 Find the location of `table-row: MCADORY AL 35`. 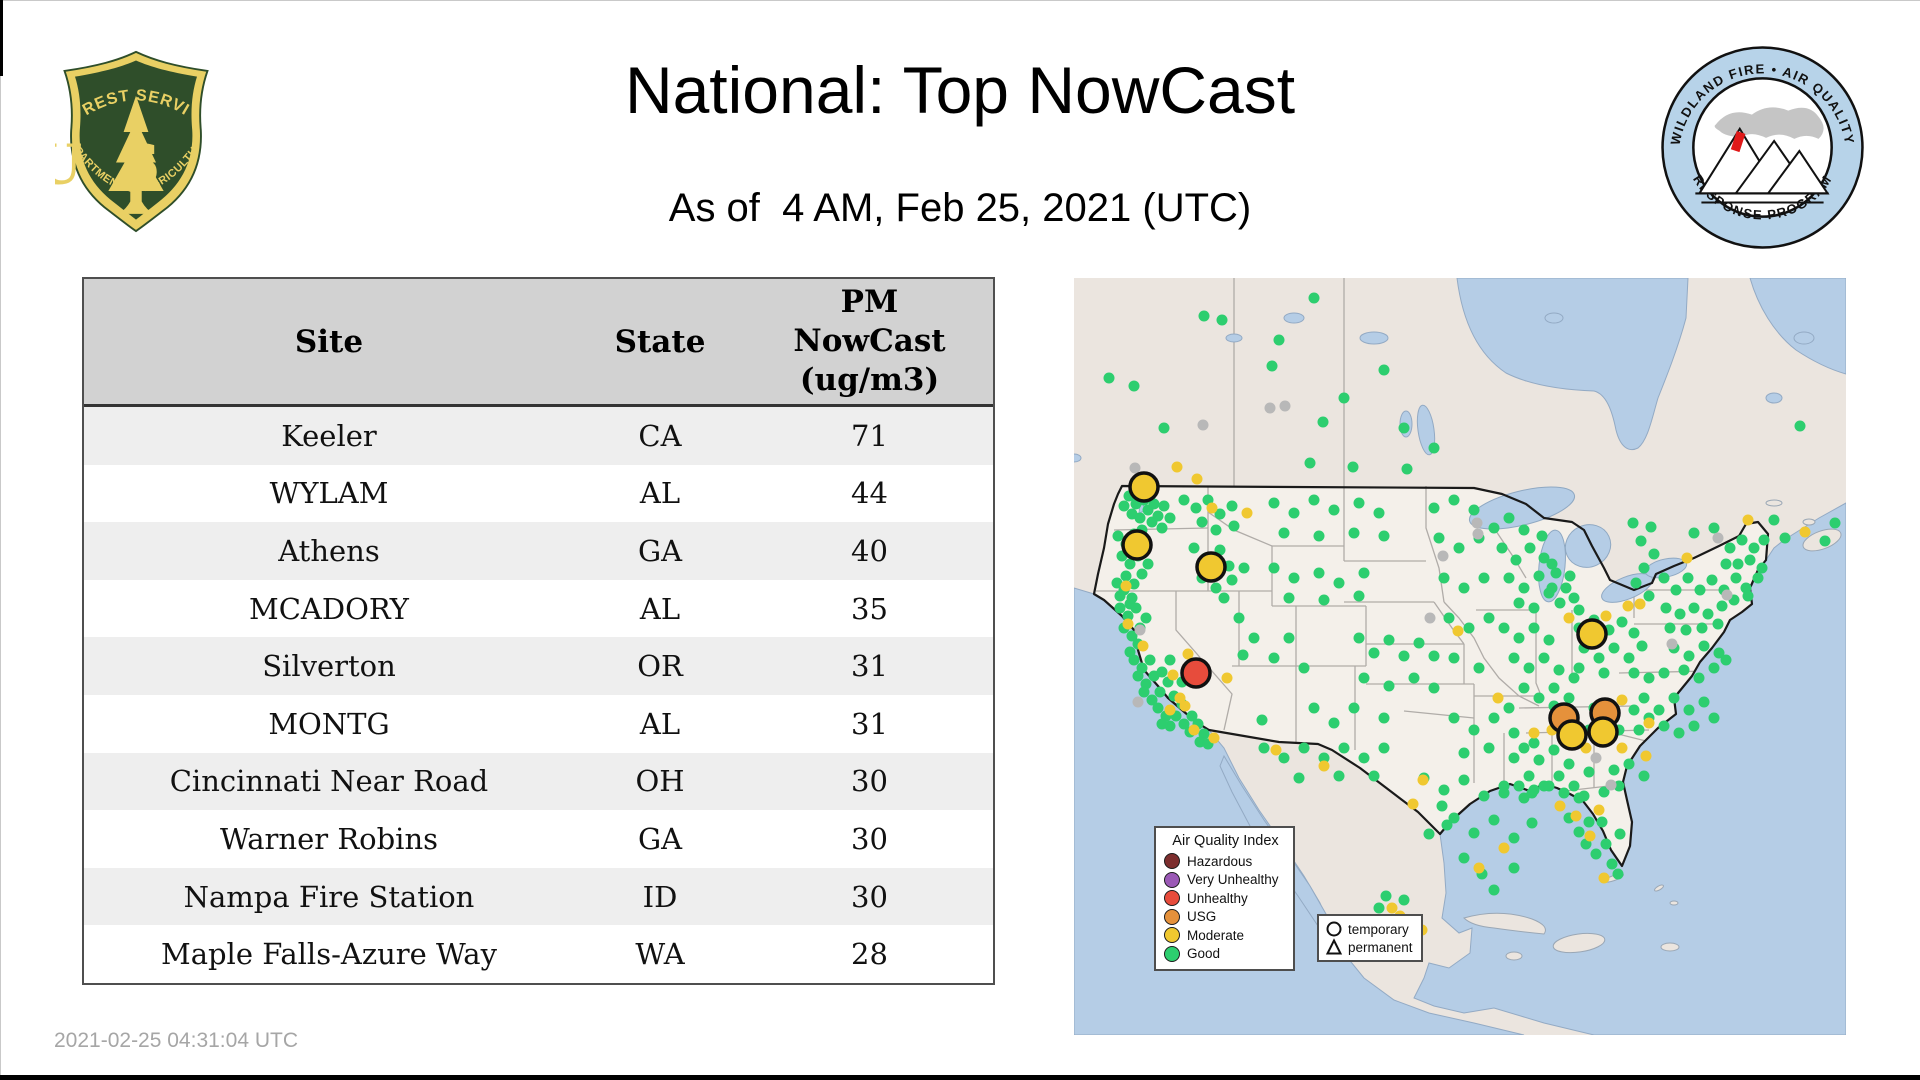

table-row: MCADORY AL 35 is located at coordinates (538, 608).